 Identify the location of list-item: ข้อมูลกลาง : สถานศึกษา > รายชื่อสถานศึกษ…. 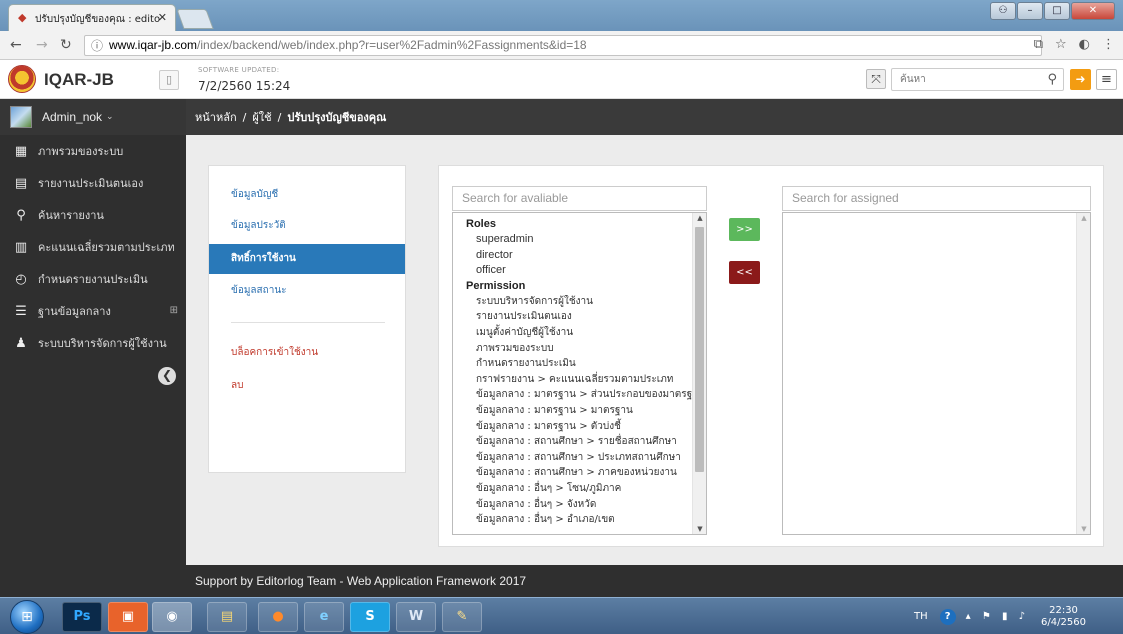
(579, 442).